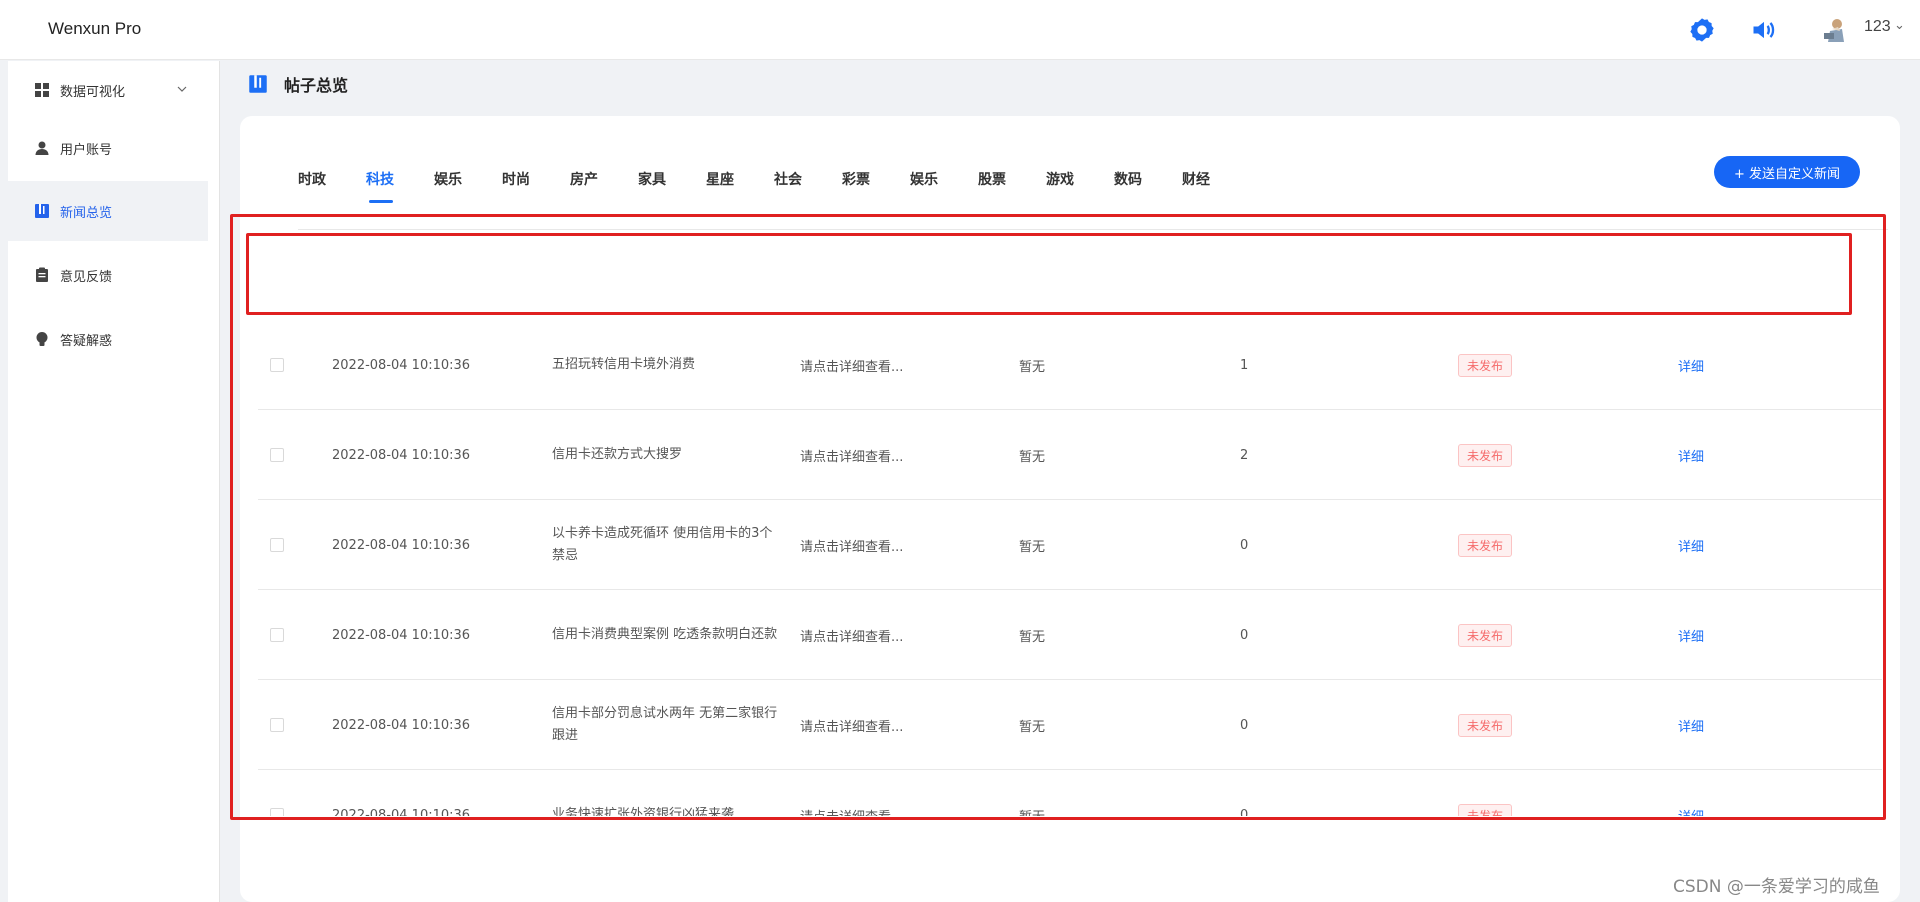 The image size is (1920, 902). Describe the element at coordinates (1012, 190) in the screenshot. I see `tab-gupiao: 股票` at that location.